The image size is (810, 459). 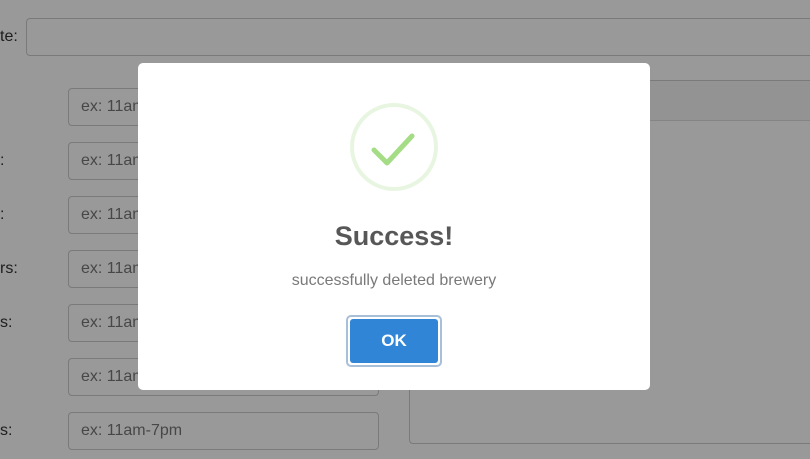 I want to click on ok-button: OK, so click(x=394, y=341).